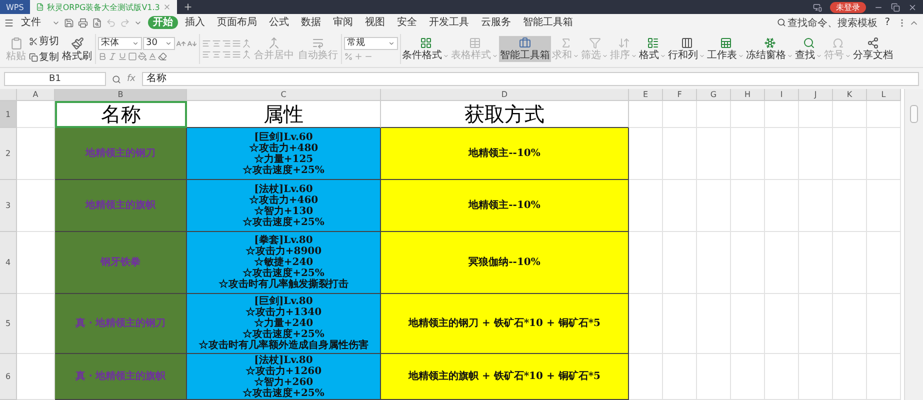 The width and height of the screenshot is (923, 400). Describe the element at coordinates (914, 114) in the screenshot. I see `scrollbar-thumb` at that location.